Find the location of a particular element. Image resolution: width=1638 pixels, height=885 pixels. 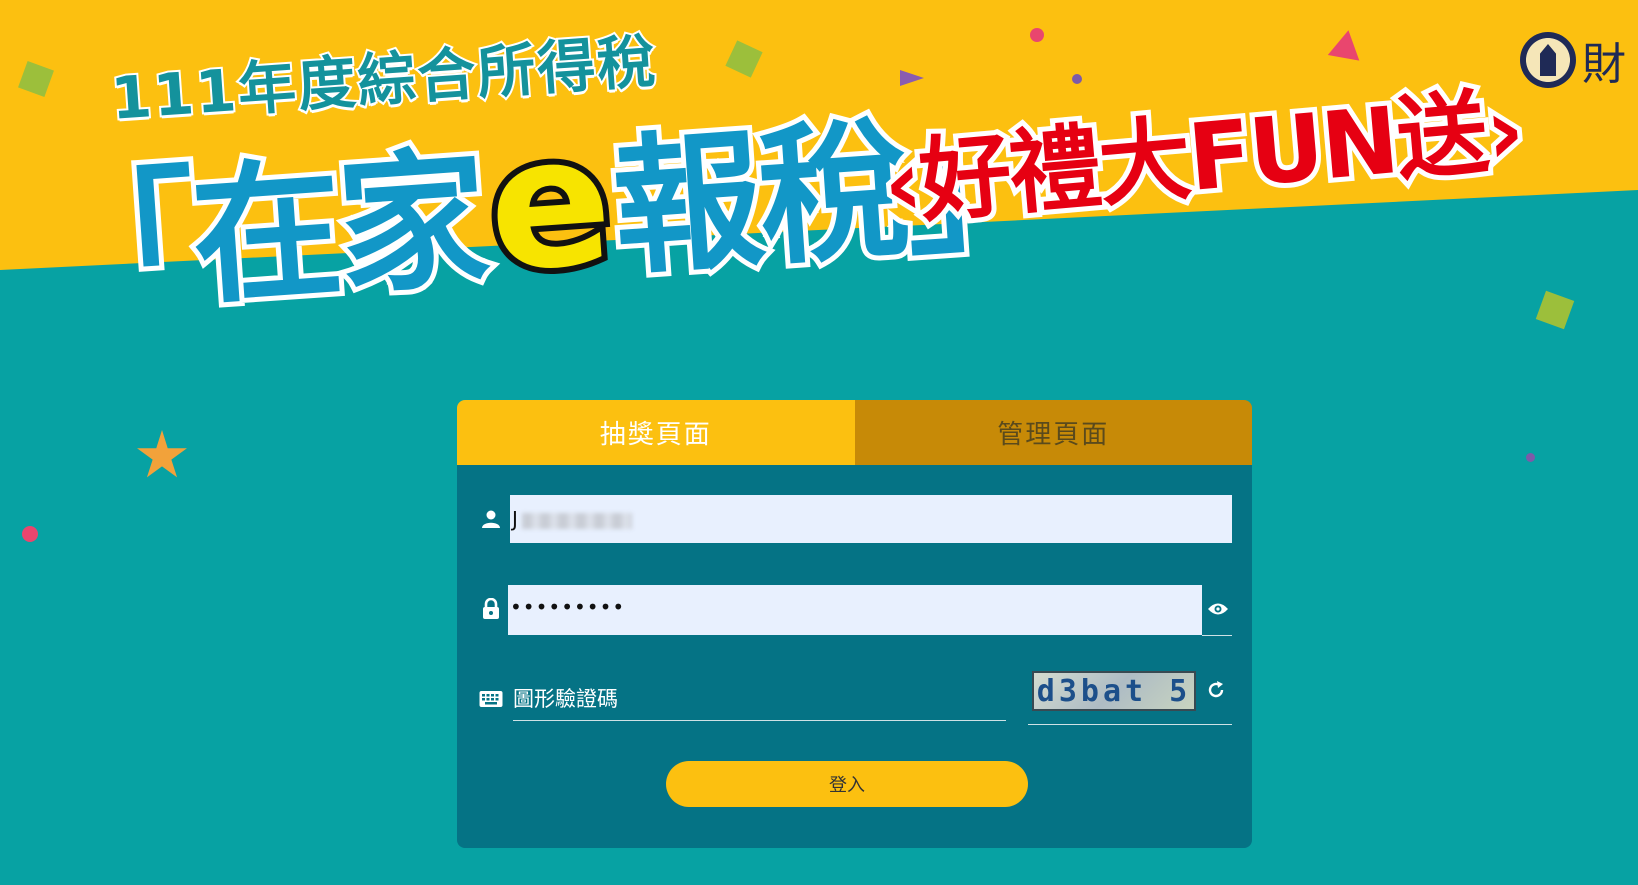

star-confetti is located at coordinates (162, 454).